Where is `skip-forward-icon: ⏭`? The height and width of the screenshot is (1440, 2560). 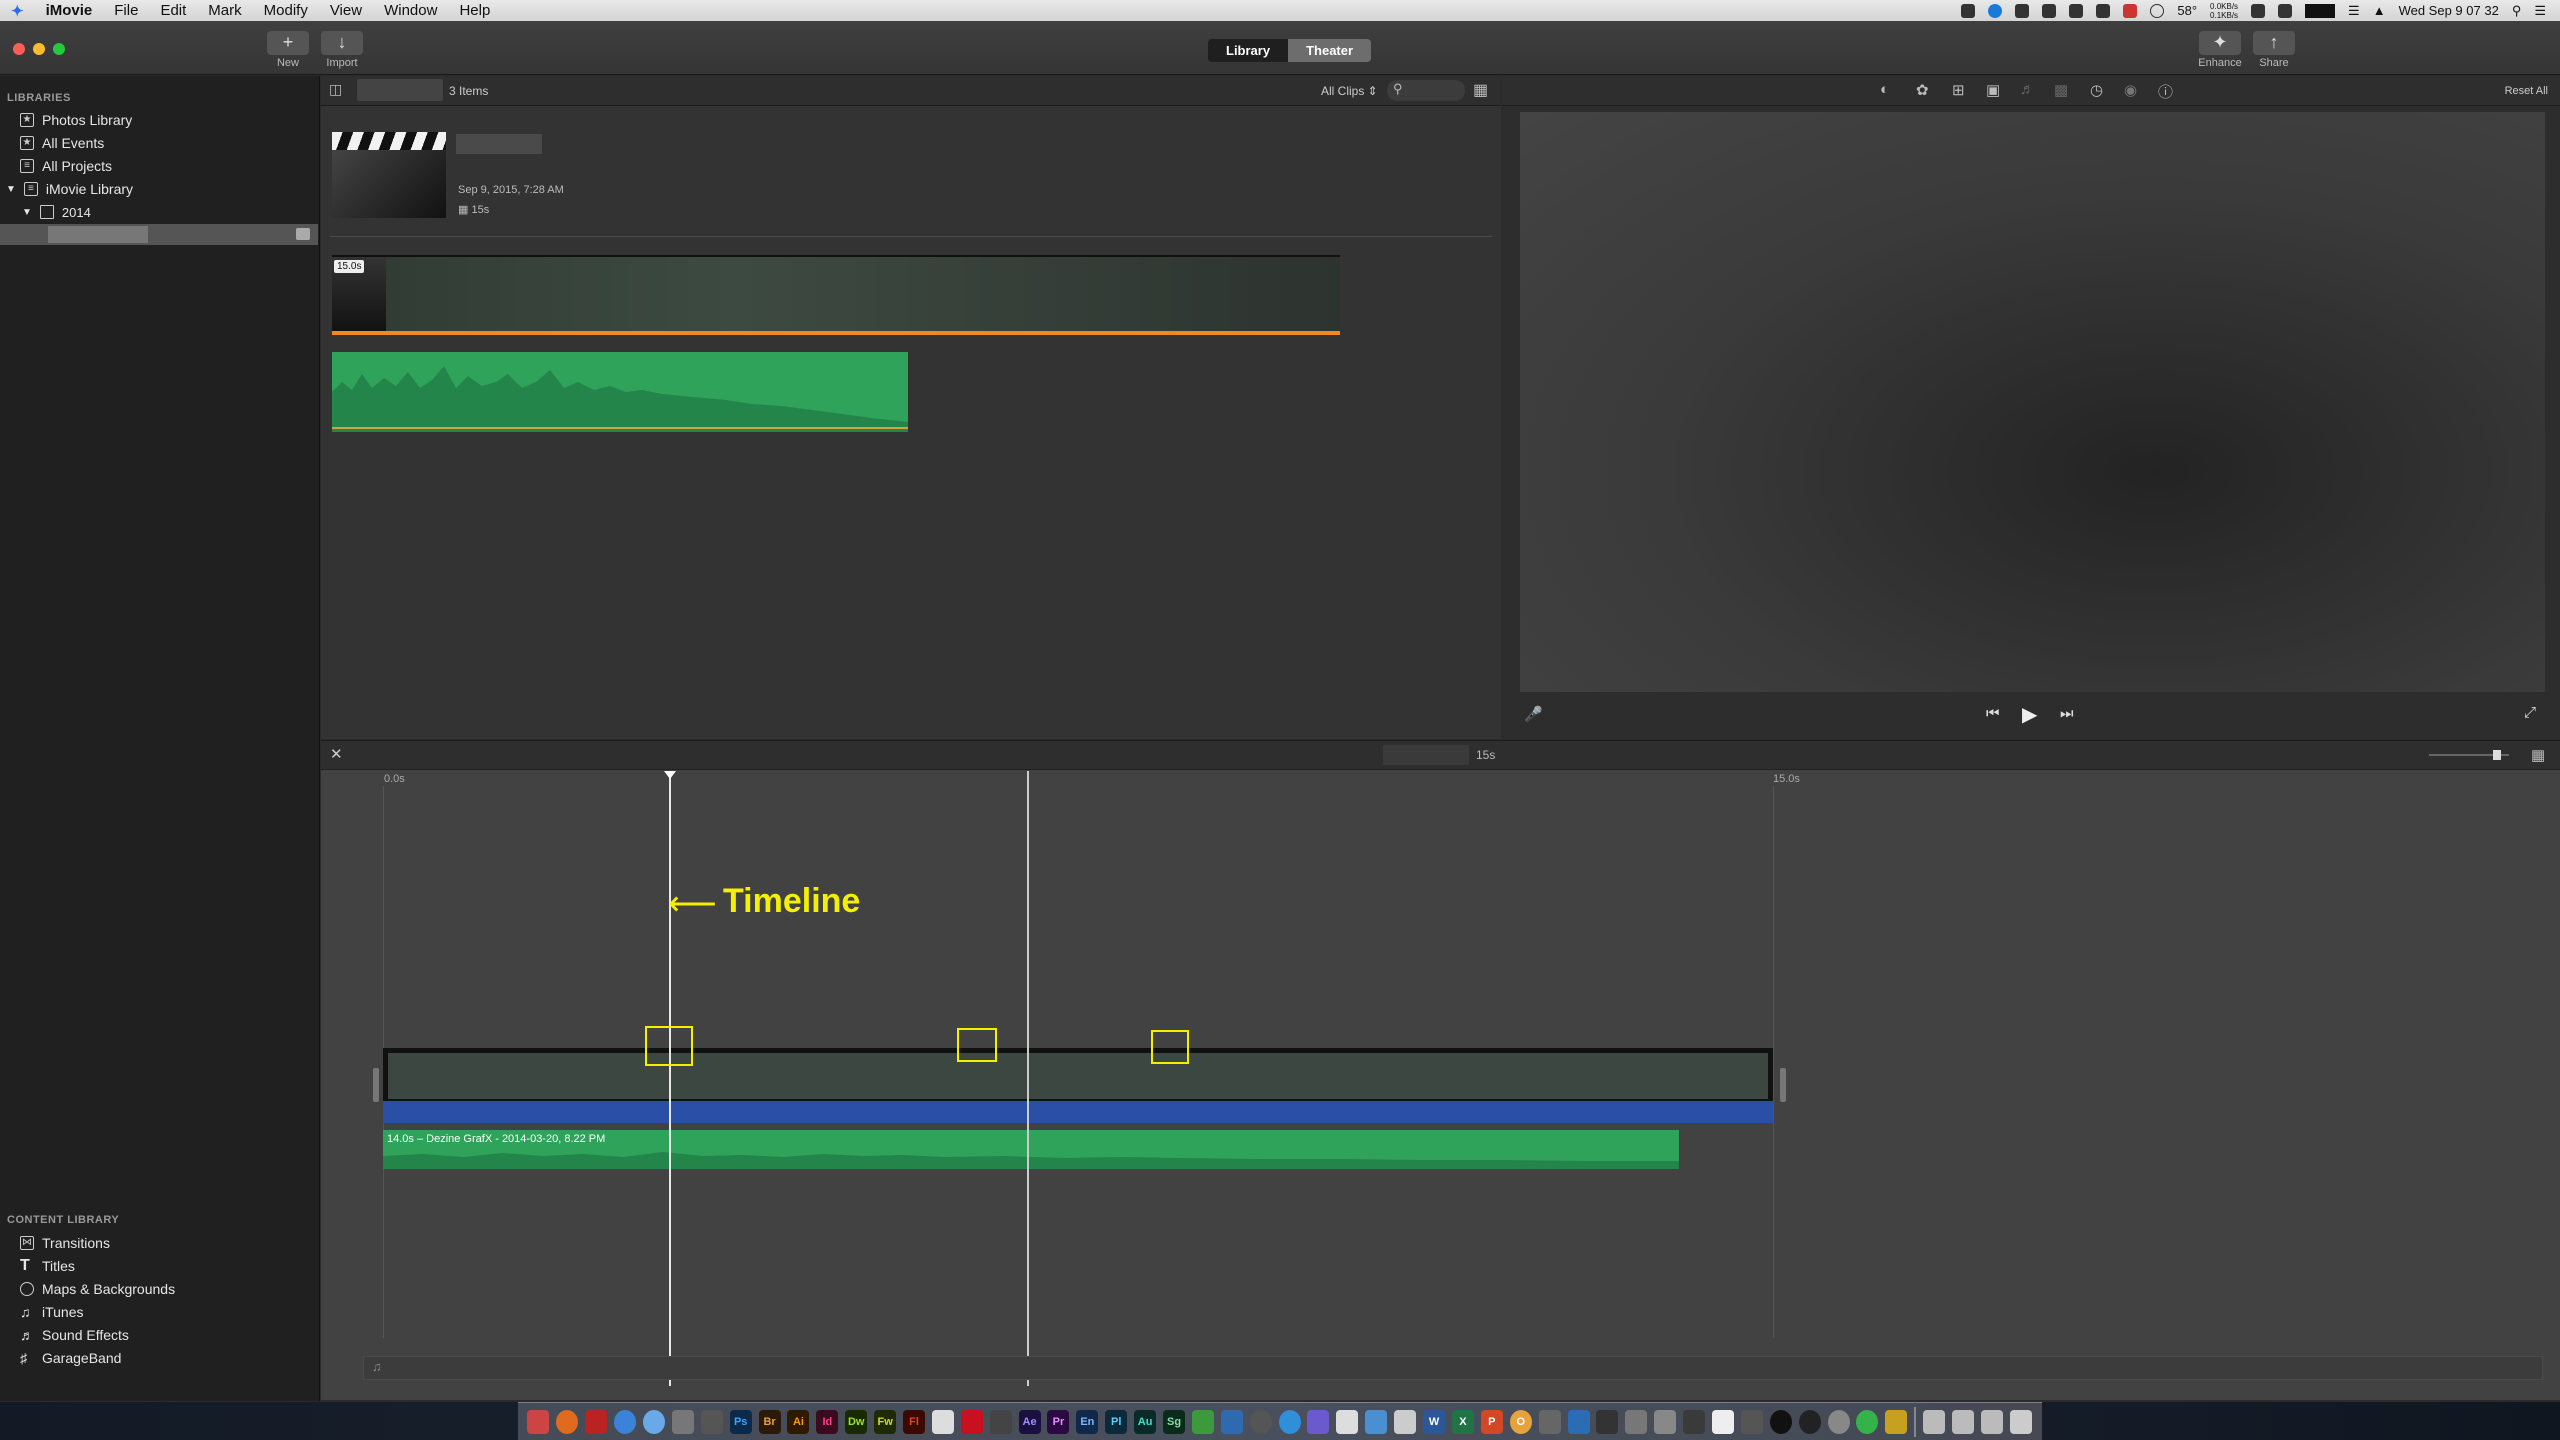
skip-forward-icon: ⏭ is located at coordinates (2067, 713).